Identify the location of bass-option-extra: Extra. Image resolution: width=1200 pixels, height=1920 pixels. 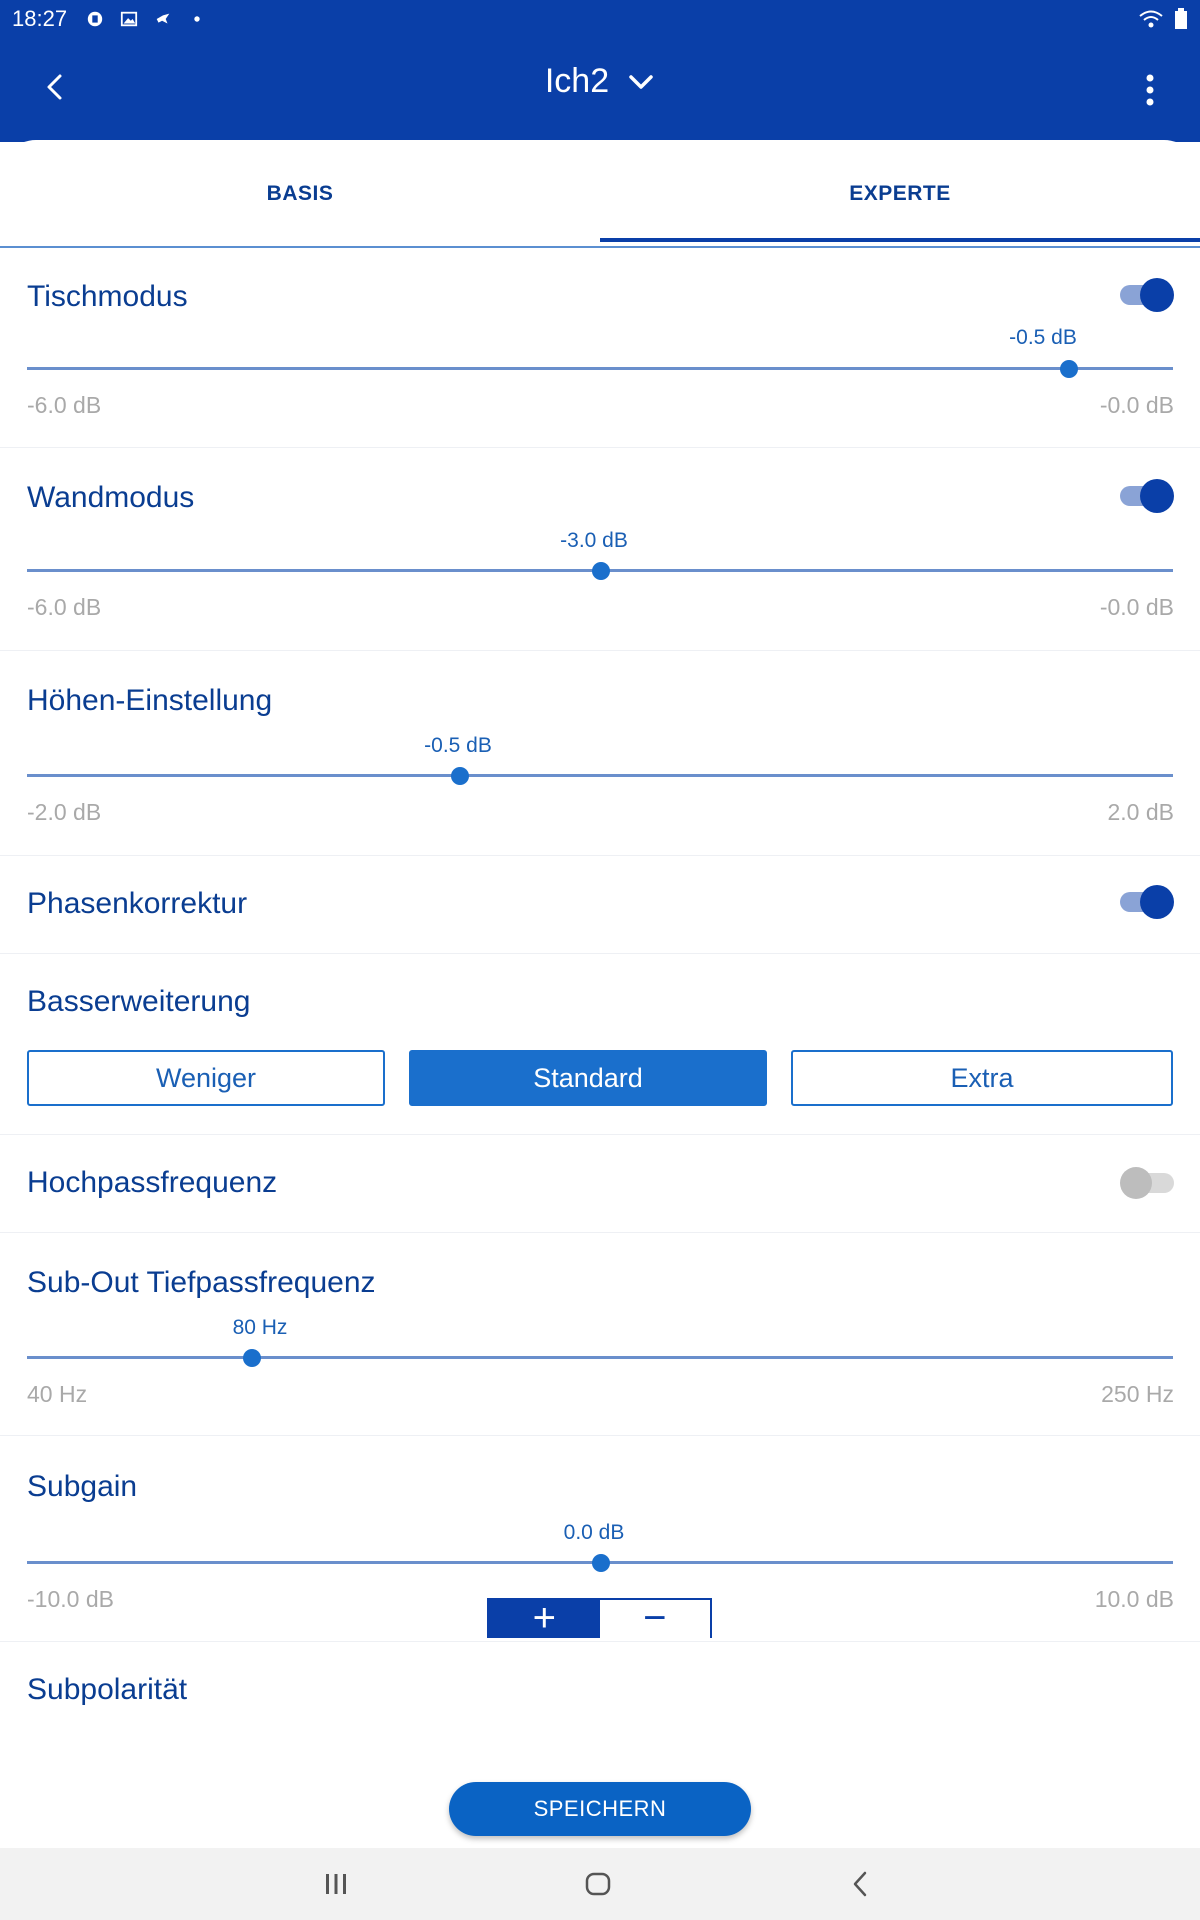
(982, 1078).